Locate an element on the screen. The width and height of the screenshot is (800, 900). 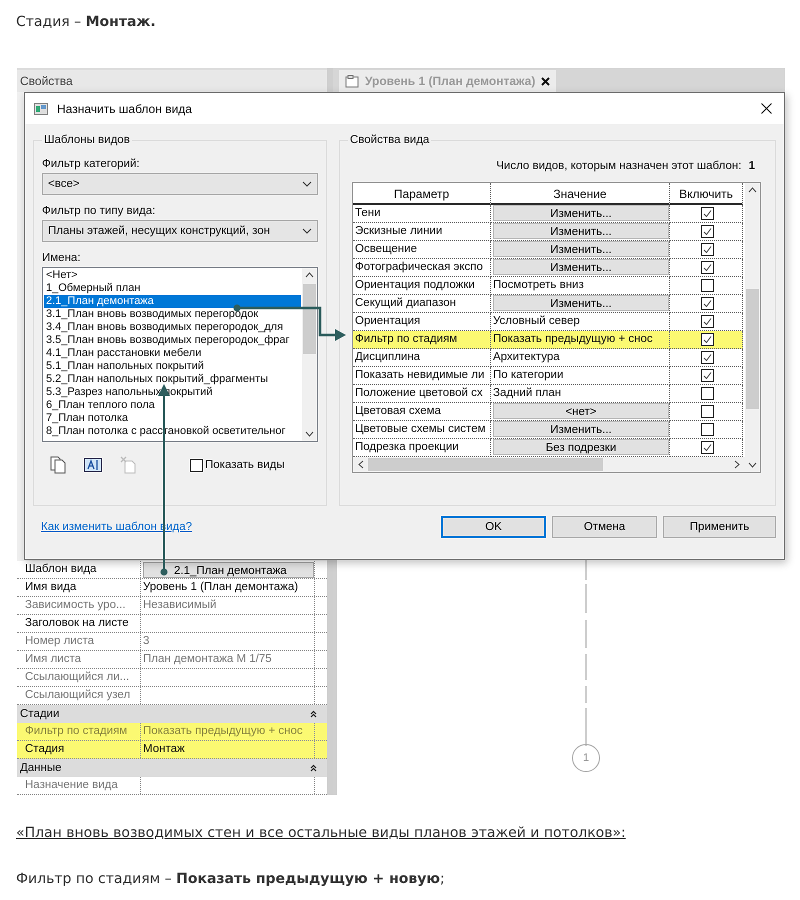
plan-view-icon is located at coordinates (352, 81).